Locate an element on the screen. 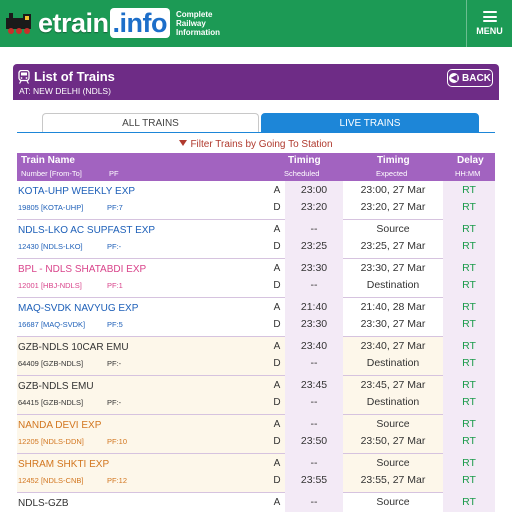  logo-tagline: Complete Railway Information is located at coordinates (206, 23).